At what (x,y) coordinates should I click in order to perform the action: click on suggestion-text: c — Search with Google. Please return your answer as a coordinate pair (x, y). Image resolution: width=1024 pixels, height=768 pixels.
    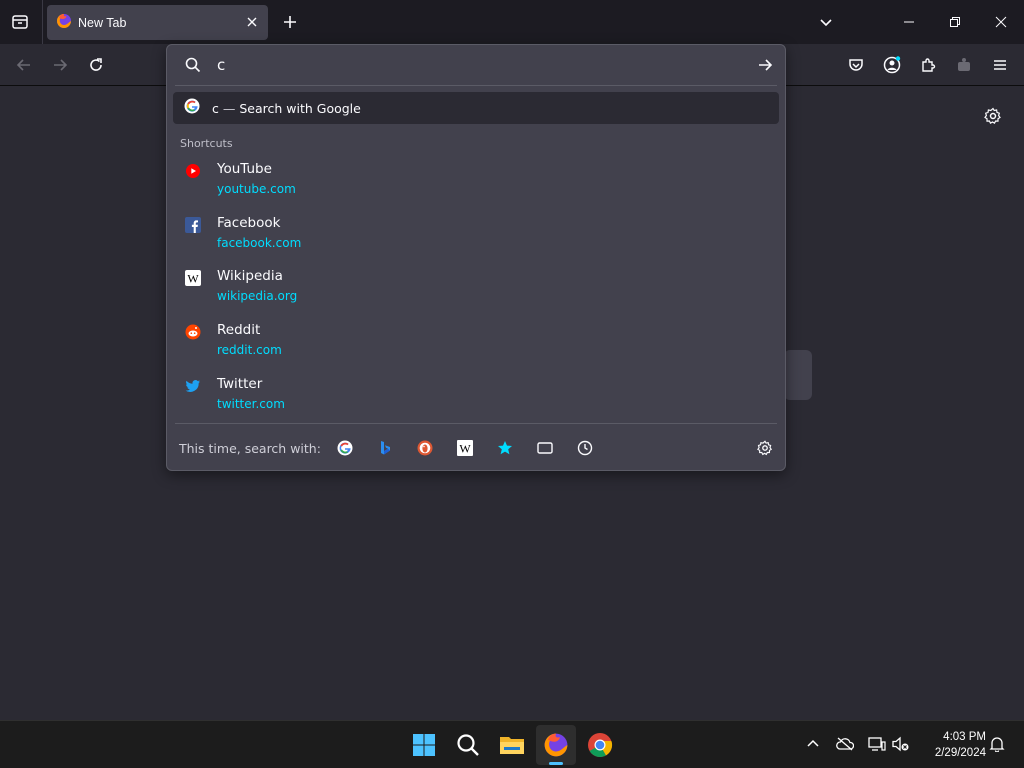
    Looking at the image, I should click on (286, 108).